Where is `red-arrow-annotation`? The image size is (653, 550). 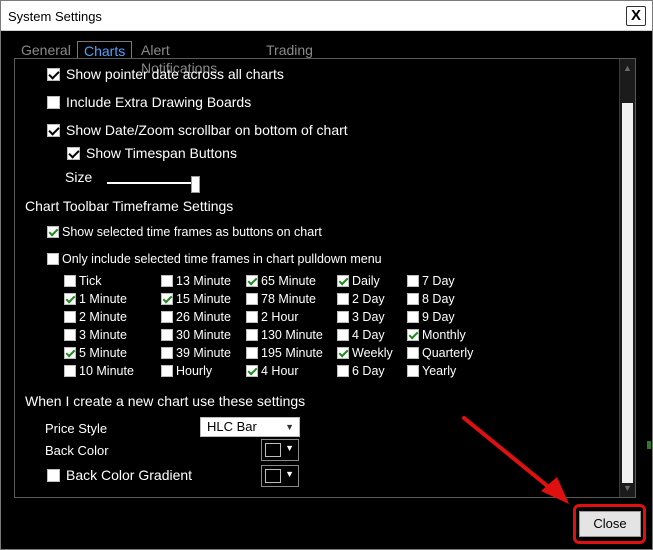
red-arrow-annotation is located at coordinates (515, 460).